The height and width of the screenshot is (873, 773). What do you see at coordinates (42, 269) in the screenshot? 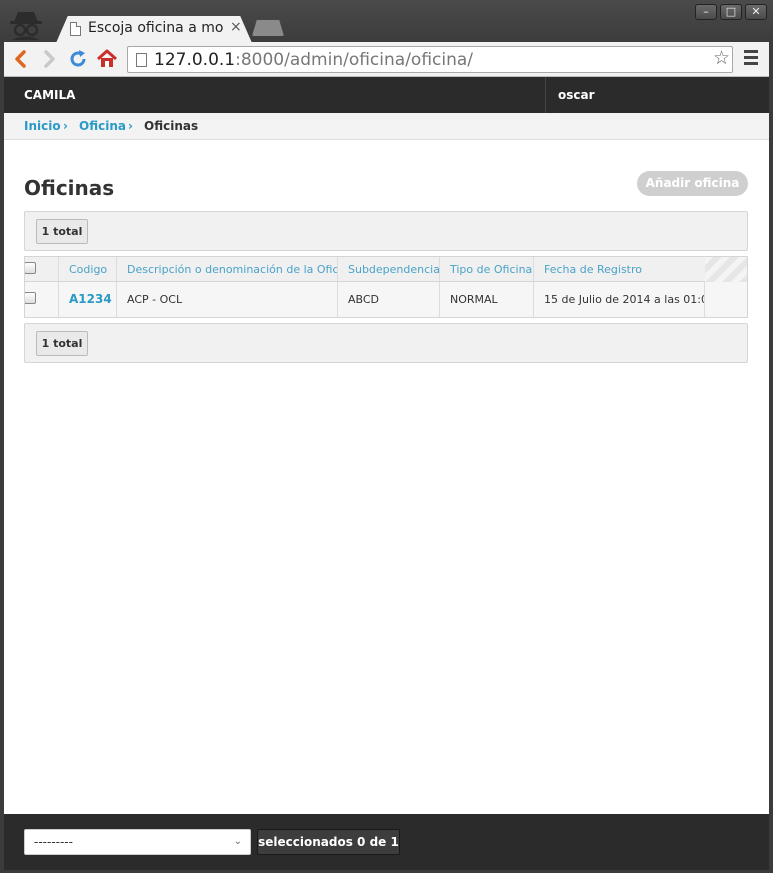
I see `select-all-cell` at bounding box center [42, 269].